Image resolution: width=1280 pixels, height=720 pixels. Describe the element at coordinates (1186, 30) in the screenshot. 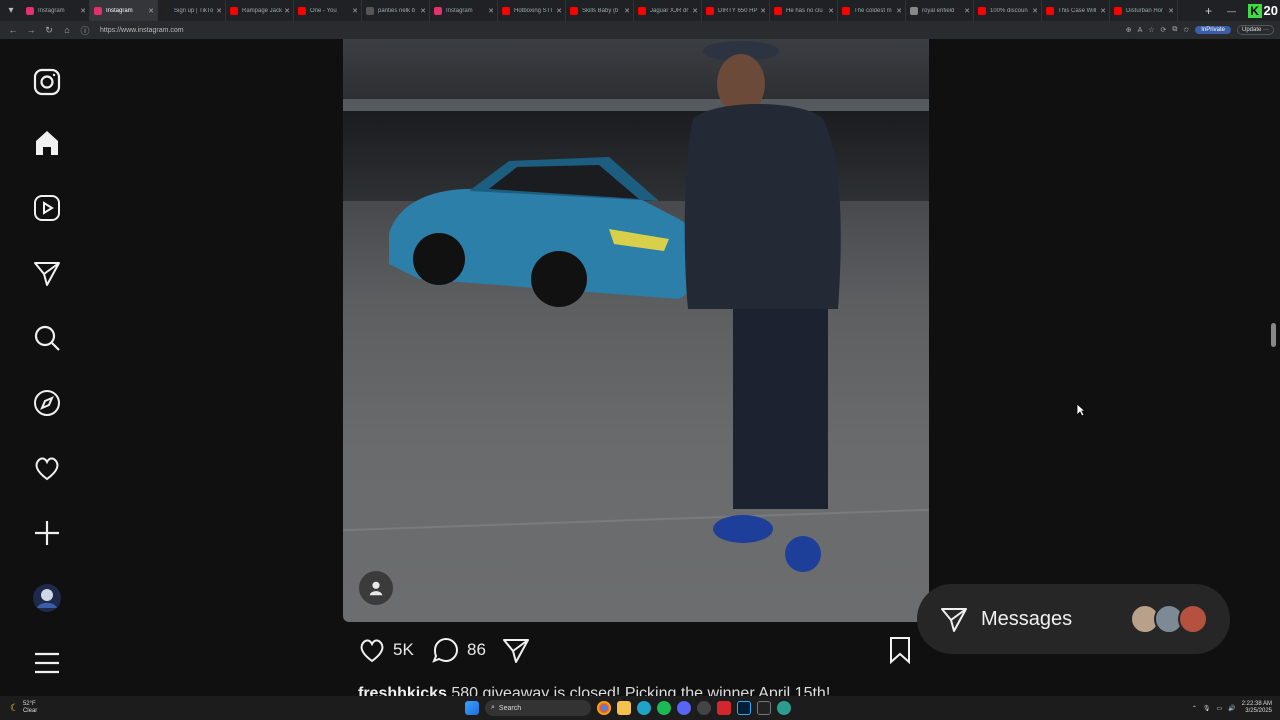

I see `favorites-icon: ✩` at that location.